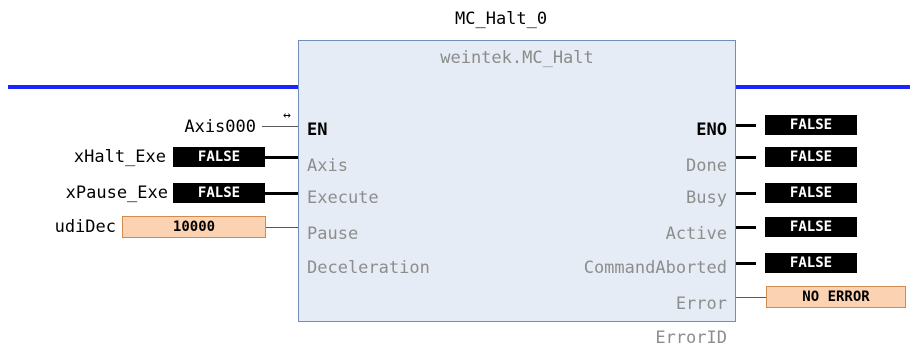 This screenshot has height=349, width=910. Describe the element at coordinates (655, 268) in the screenshot. I see `pin-command-aborted: CommandAborted` at that location.